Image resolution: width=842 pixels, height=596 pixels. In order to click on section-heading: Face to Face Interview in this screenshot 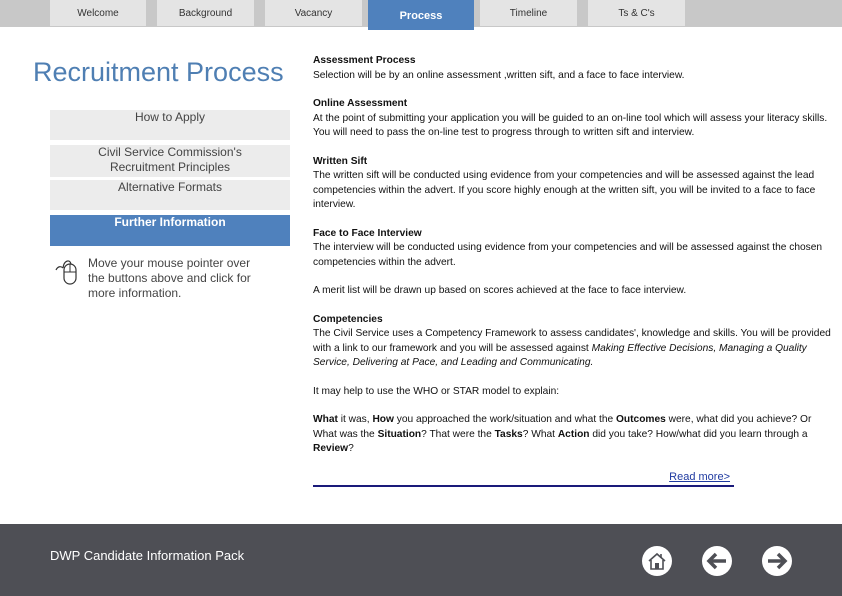, I will do `click(367, 233)`.